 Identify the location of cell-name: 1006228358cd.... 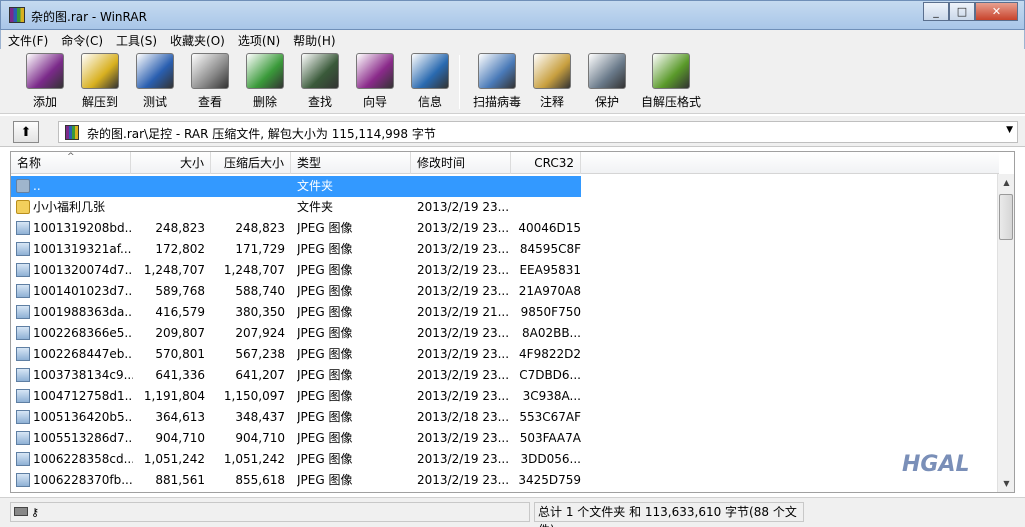
(83, 459).